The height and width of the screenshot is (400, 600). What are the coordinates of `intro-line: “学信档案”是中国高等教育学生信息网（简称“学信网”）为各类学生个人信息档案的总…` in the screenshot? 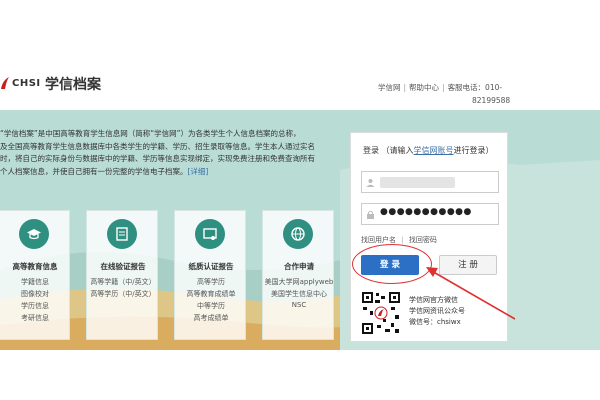 It's located at (150, 133).